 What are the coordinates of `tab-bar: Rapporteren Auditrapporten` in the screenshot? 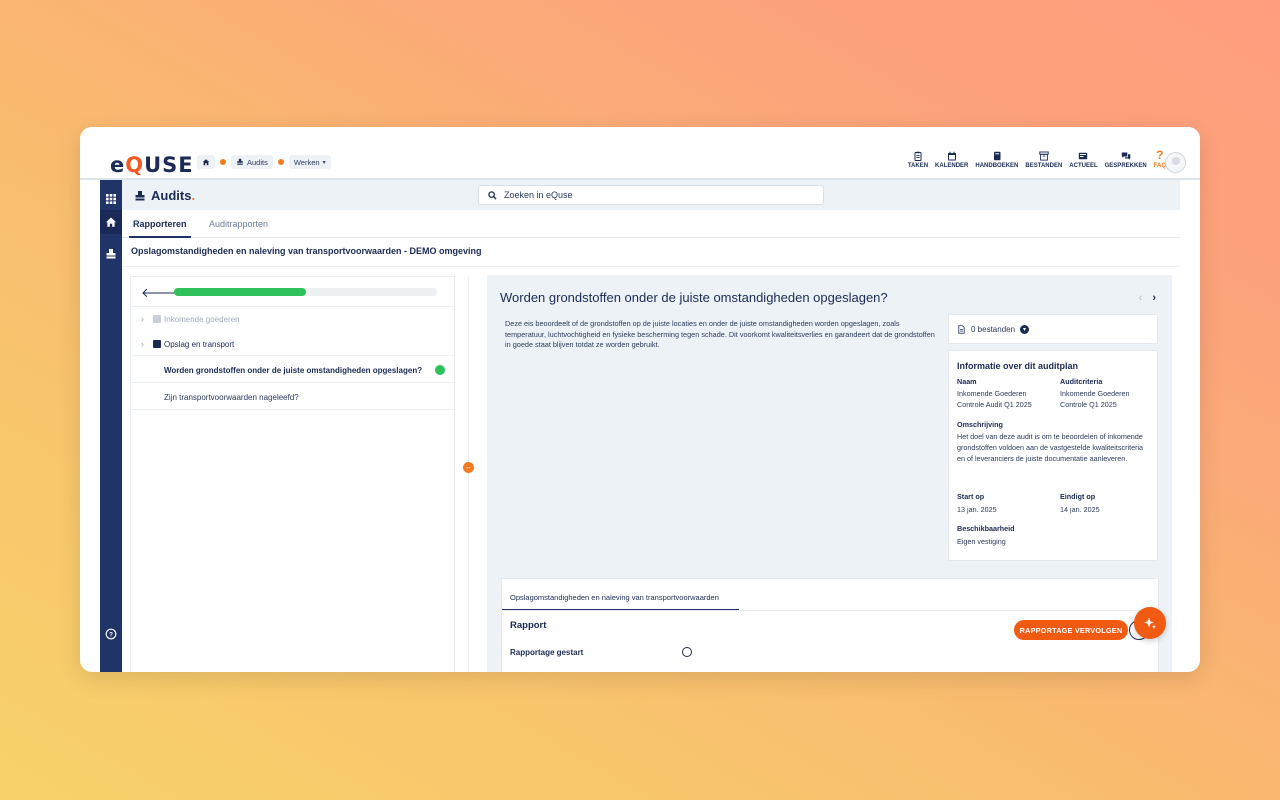 It's located at (651, 224).